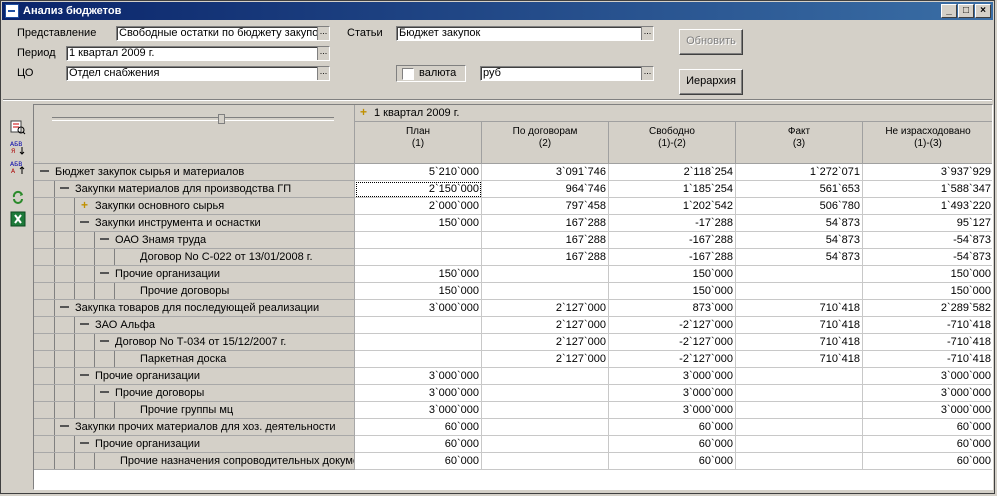 Image resolution: width=997 pixels, height=496 pixels. What do you see at coordinates (711, 82) in the screenshot?
I see `hierarchy-button: Иерархия` at bounding box center [711, 82].